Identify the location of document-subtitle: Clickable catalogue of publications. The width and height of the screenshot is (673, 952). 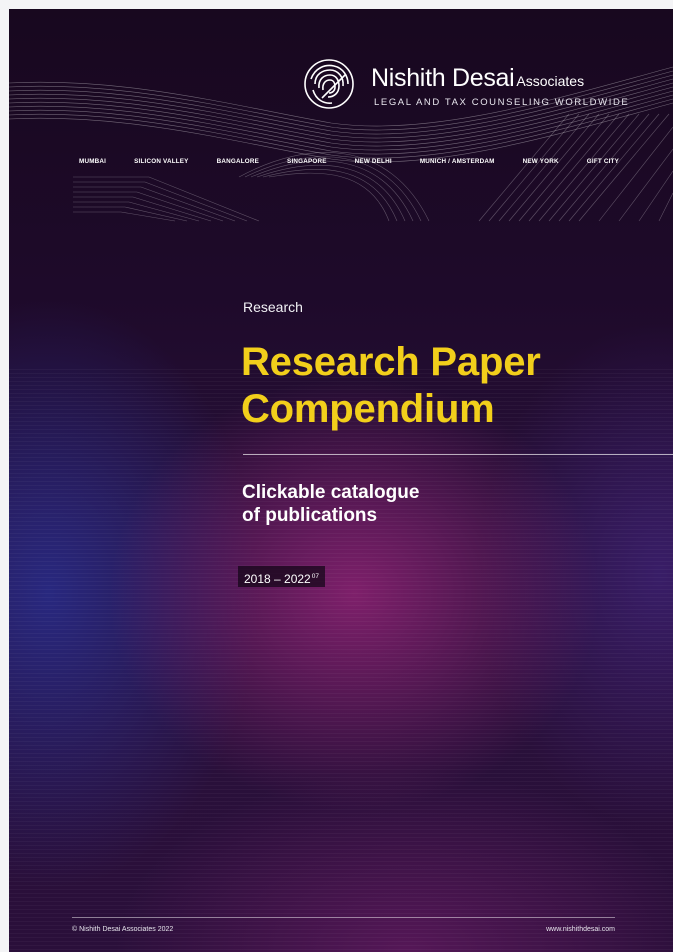
(330, 504).